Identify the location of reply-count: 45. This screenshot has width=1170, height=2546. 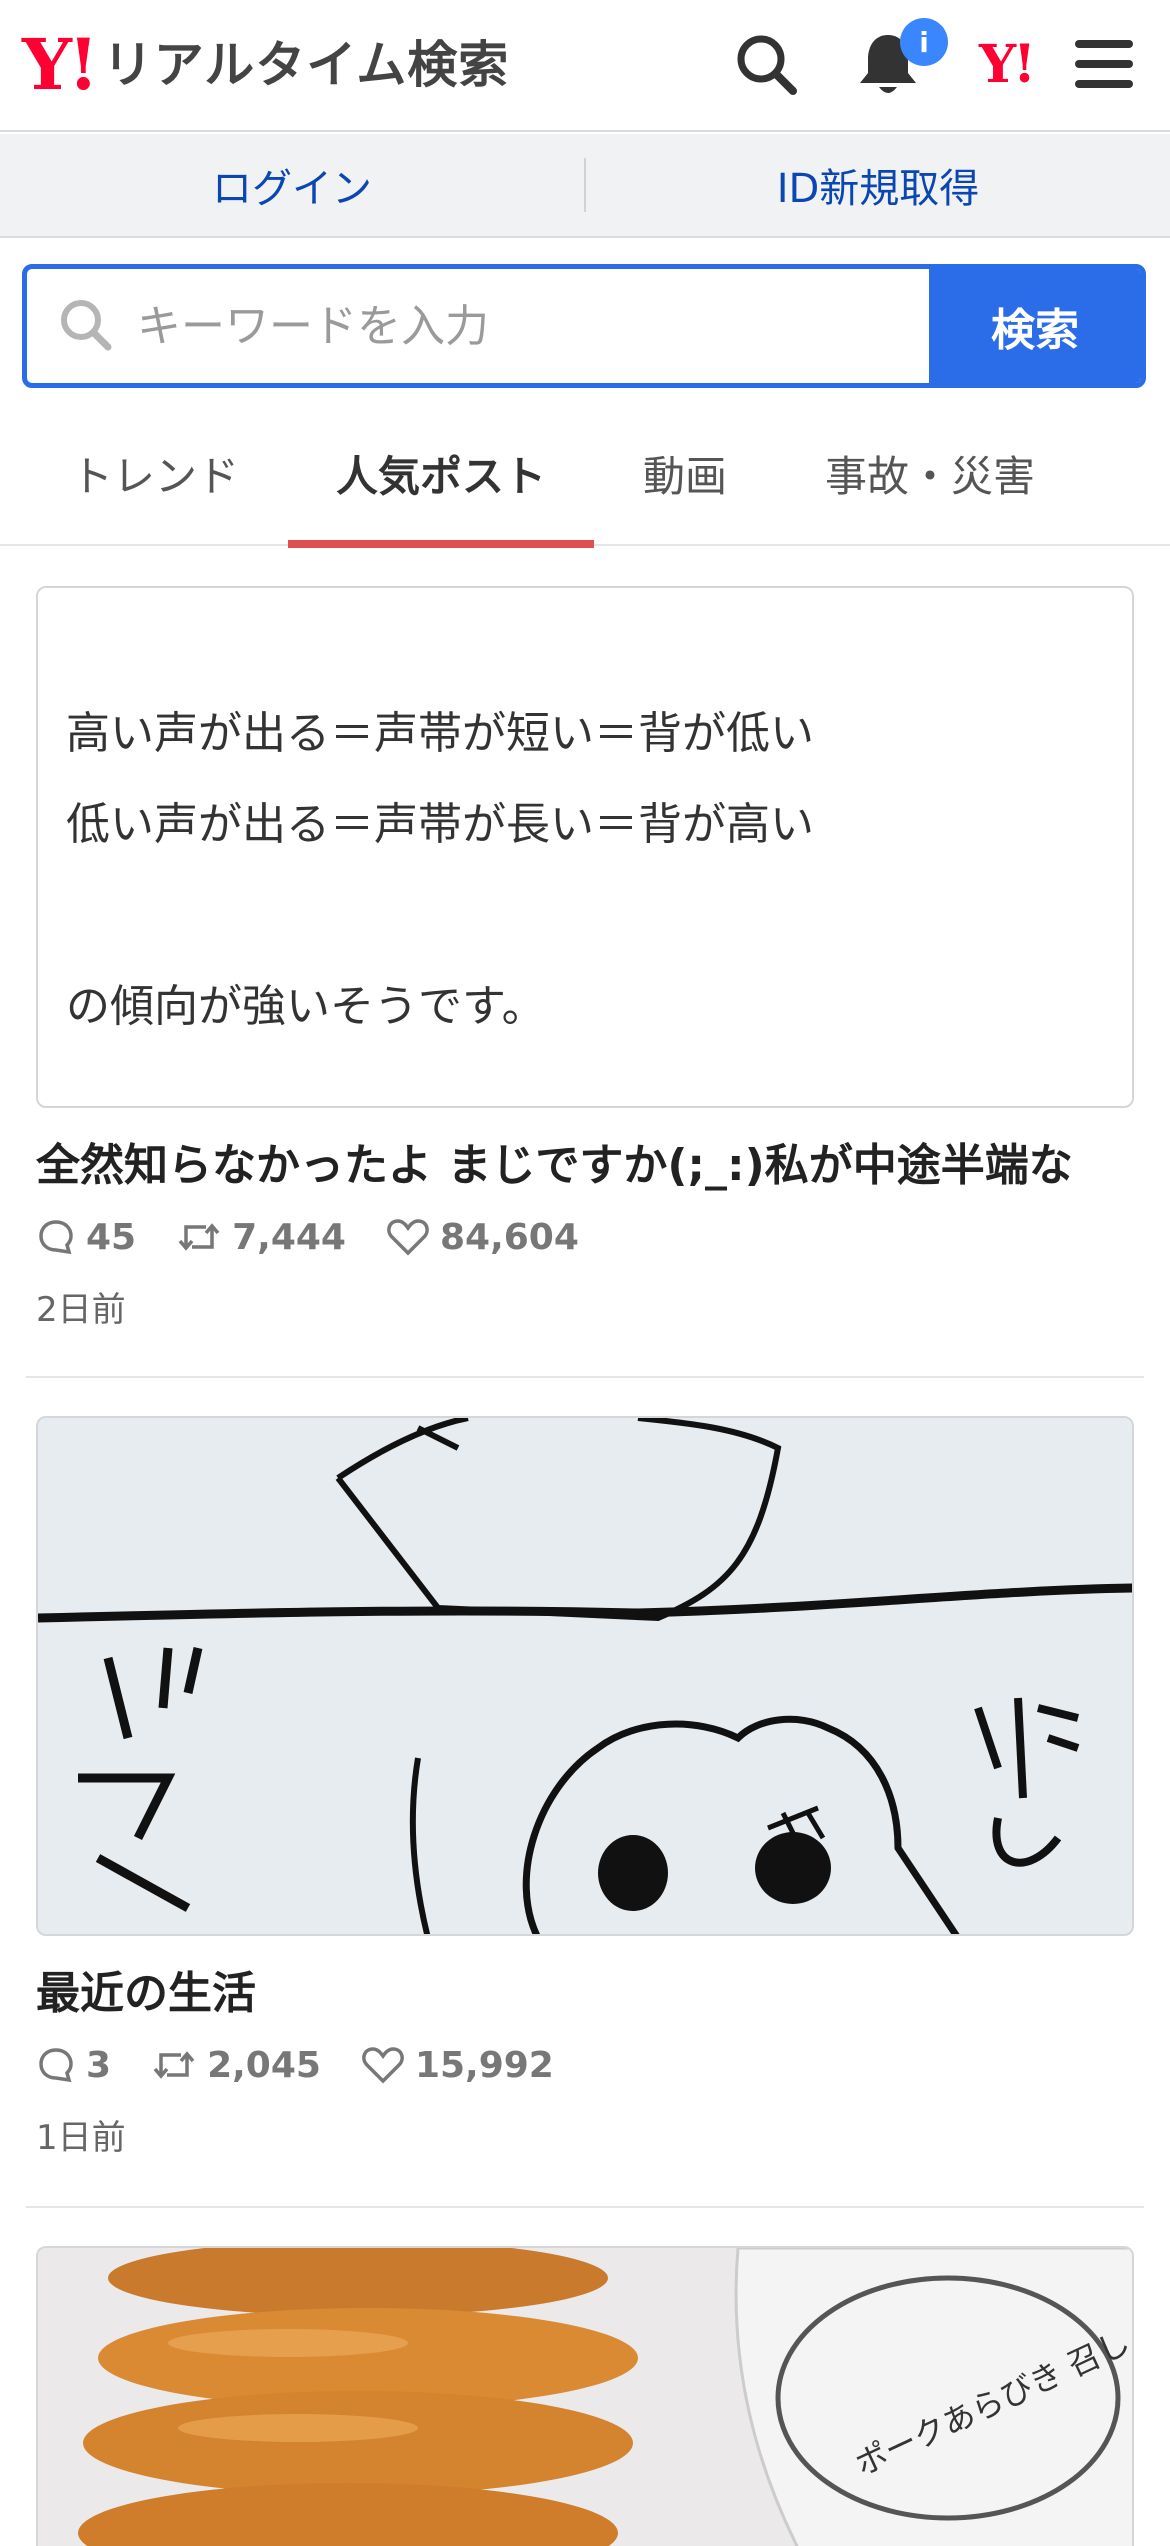
(86, 1237).